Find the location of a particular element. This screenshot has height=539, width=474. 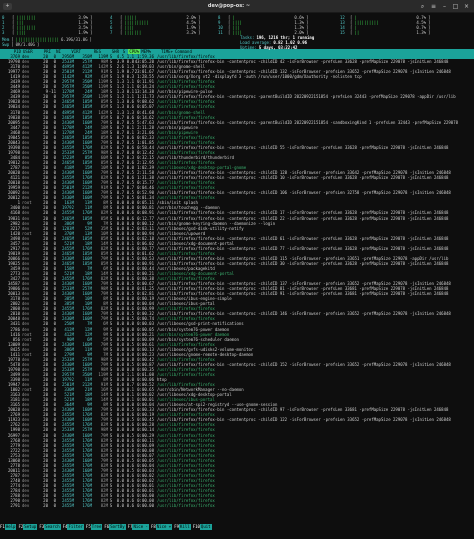

fkey-label-f6: SortBy is located at coordinates (117, 527).